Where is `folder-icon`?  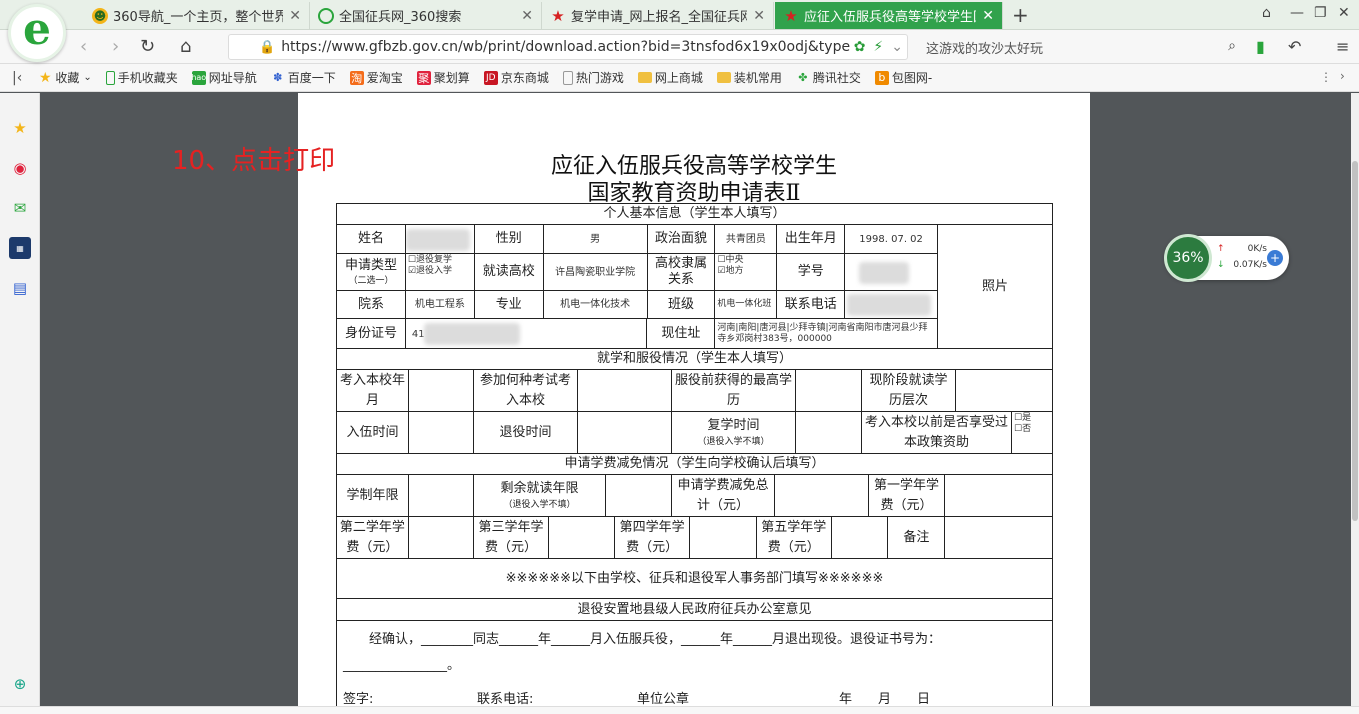
folder-icon is located at coordinates (723, 77).